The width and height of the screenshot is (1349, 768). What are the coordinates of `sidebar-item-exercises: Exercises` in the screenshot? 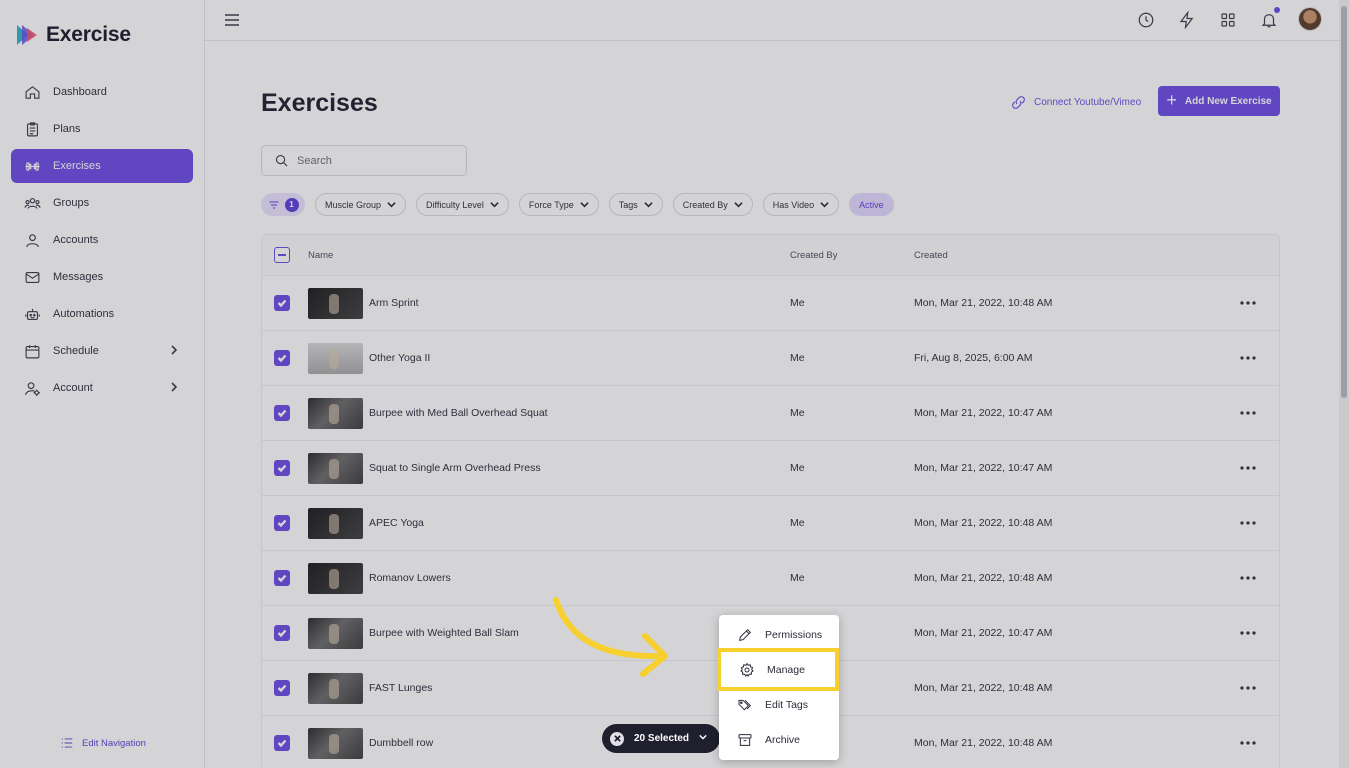 It's located at (102, 166).